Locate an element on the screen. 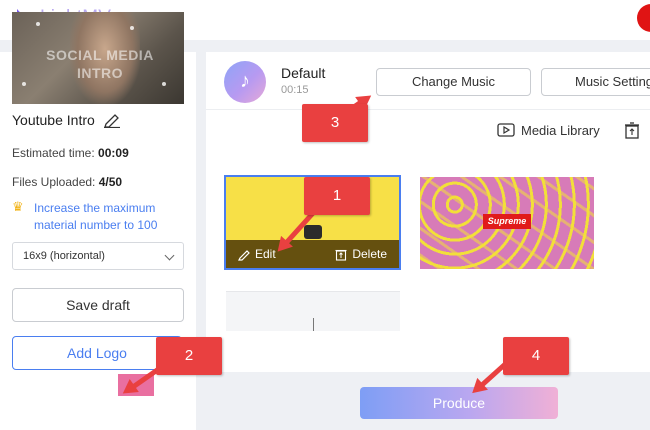 Image resolution: width=650 pixels, height=430 pixels. project-title: Youtube Intro is located at coordinates (66, 120).